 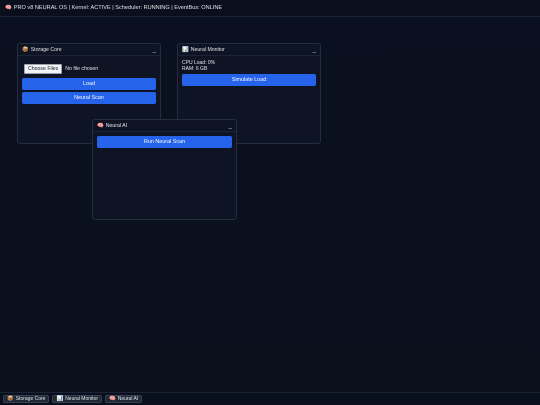 I want to click on ram-text: RAM: 6 GB, so click(x=195, y=69).